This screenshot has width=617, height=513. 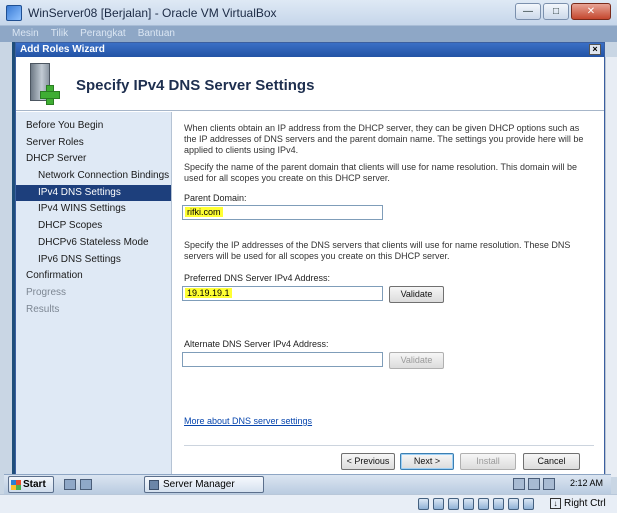 I want to click on preferred-dns-value: 19.19.19.1, so click(x=208, y=293).